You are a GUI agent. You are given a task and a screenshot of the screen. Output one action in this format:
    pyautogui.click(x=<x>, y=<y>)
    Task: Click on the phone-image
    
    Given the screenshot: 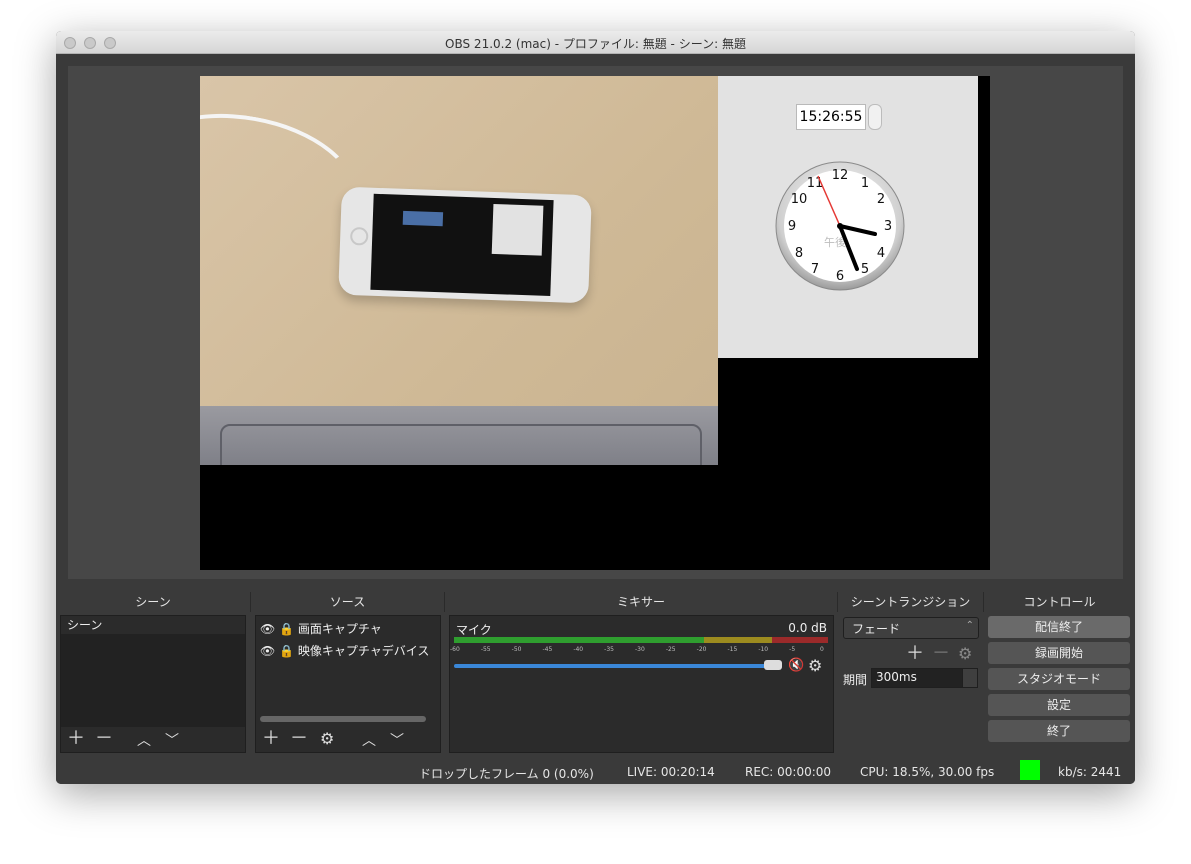 What is the action you would take?
    pyautogui.click(x=465, y=245)
    